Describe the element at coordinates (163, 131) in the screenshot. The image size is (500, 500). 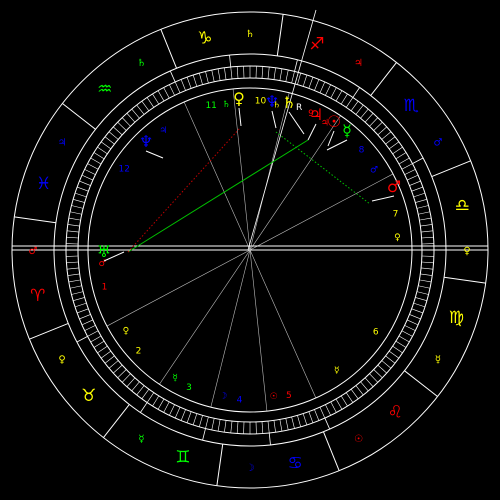
I see `house-ruler-icon: ♃` at that location.